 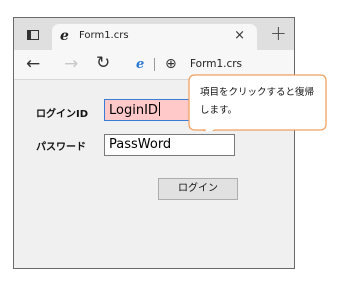 What do you see at coordinates (64, 36) in the screenshot?
I see `edge-favicon-icon: e` at bounding box center [64, 36].